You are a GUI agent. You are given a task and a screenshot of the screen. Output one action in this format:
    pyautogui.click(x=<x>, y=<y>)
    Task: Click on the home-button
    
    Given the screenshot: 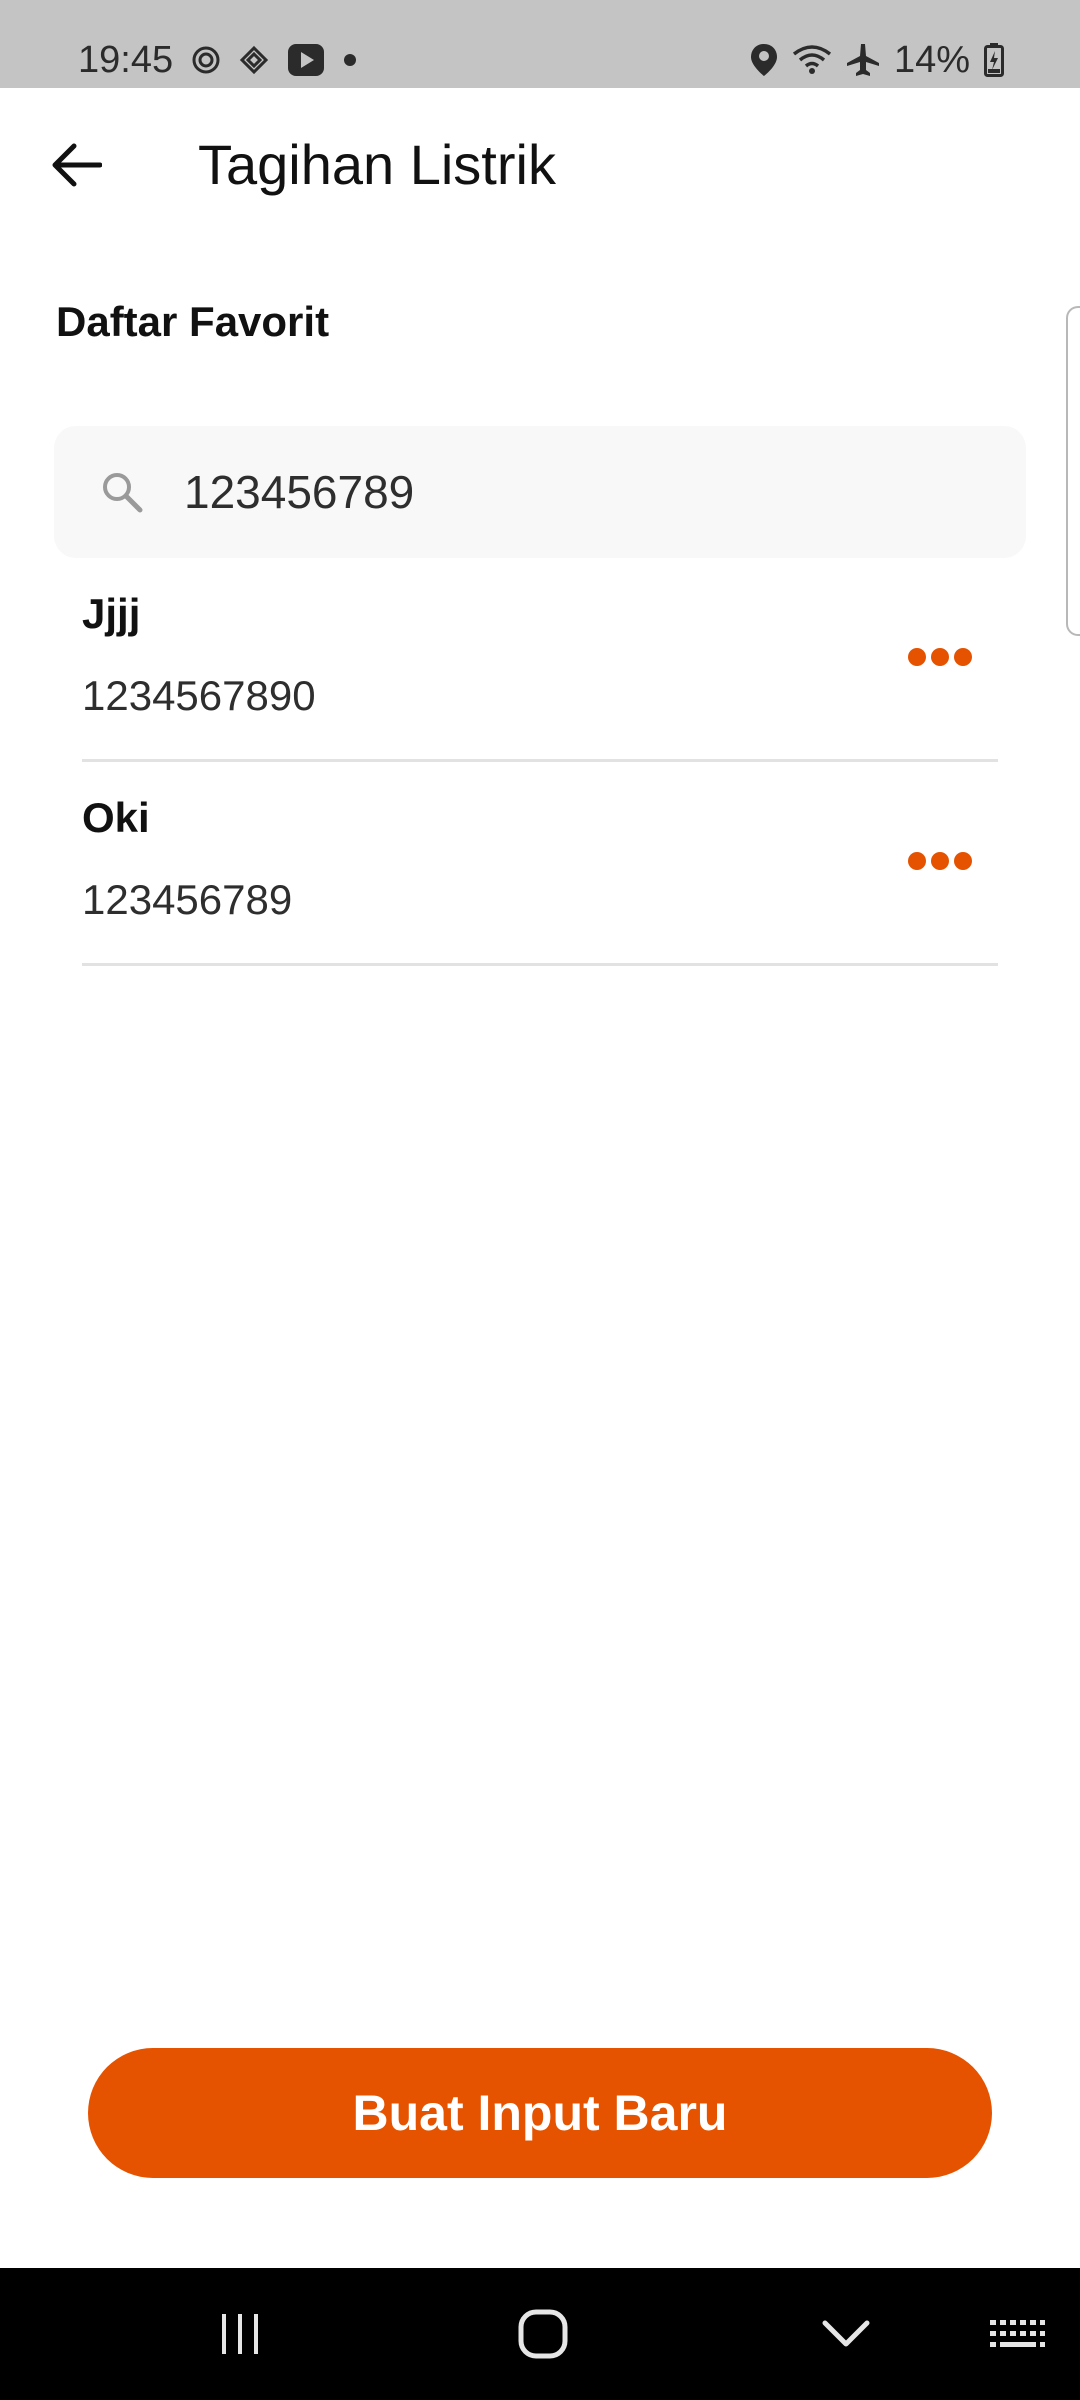 What is the action you would take?
    pyautogui.click(x=543, y=2334)
    